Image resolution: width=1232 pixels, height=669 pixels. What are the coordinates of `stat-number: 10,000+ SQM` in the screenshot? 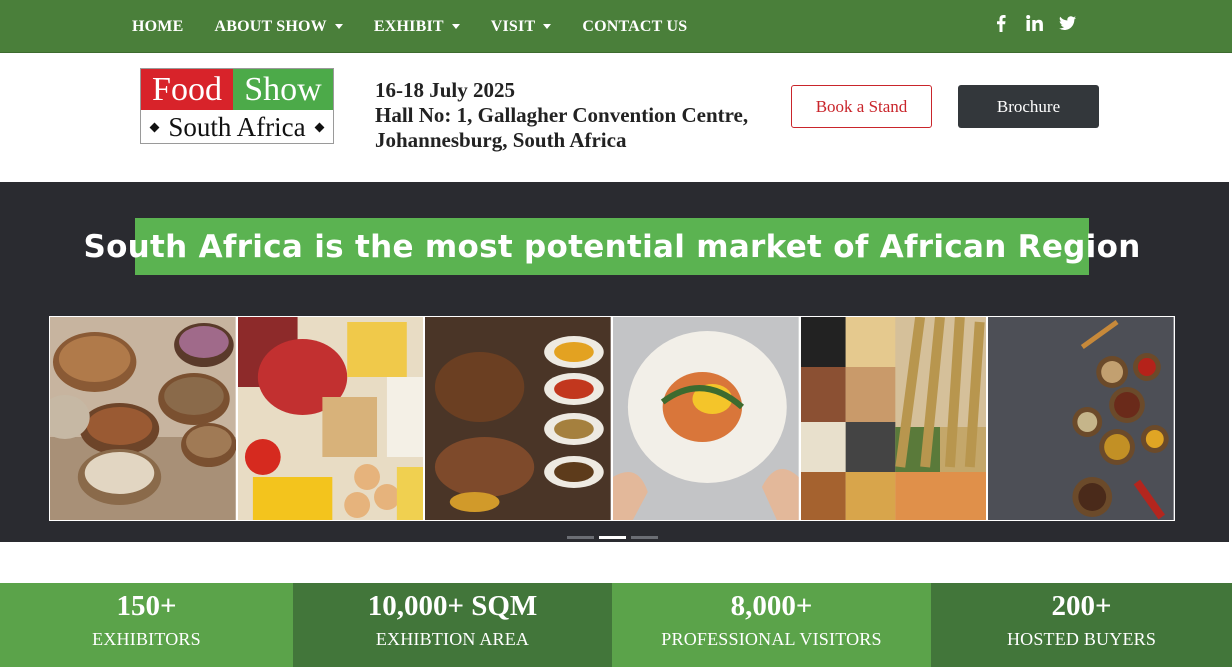 It's located at (452, 606).